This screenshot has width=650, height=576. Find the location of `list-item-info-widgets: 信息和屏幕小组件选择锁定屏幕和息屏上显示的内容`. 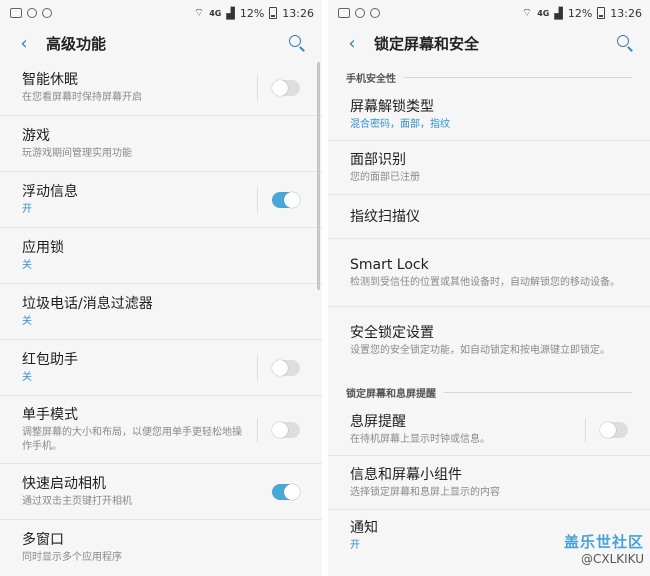

list-item-info-widgets: 信息和屏幕小组件选择锁定屏幕和息屏上显示的内容 is located at coordinates (489, 483).